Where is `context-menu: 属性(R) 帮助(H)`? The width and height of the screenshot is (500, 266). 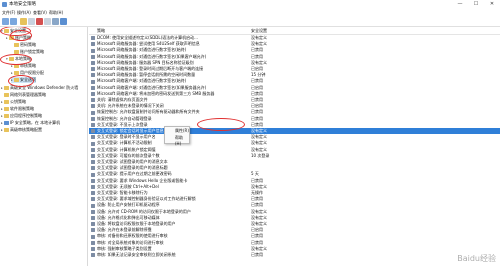
context-menu: 属性(R) 帮助(H) is located at coordinates (177, 136).